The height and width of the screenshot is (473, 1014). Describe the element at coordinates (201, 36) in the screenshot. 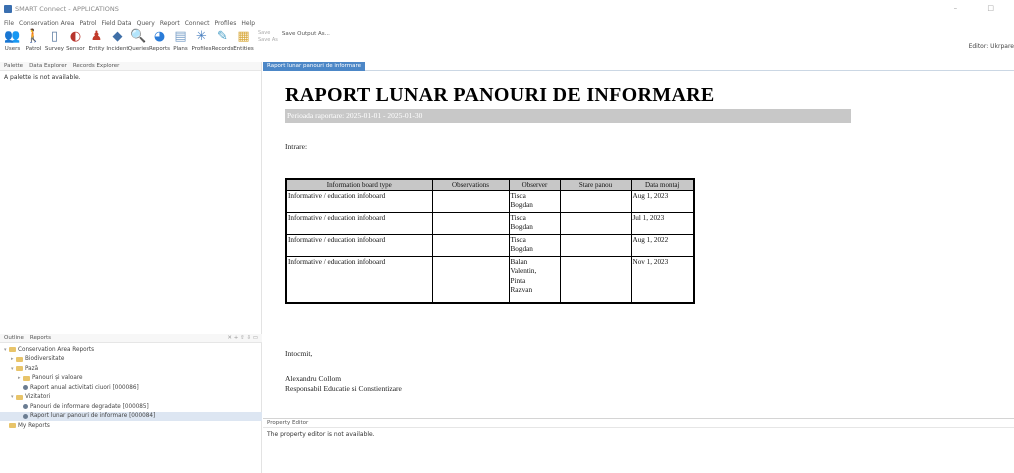

I see `profiles-icon: ✳` at that location.